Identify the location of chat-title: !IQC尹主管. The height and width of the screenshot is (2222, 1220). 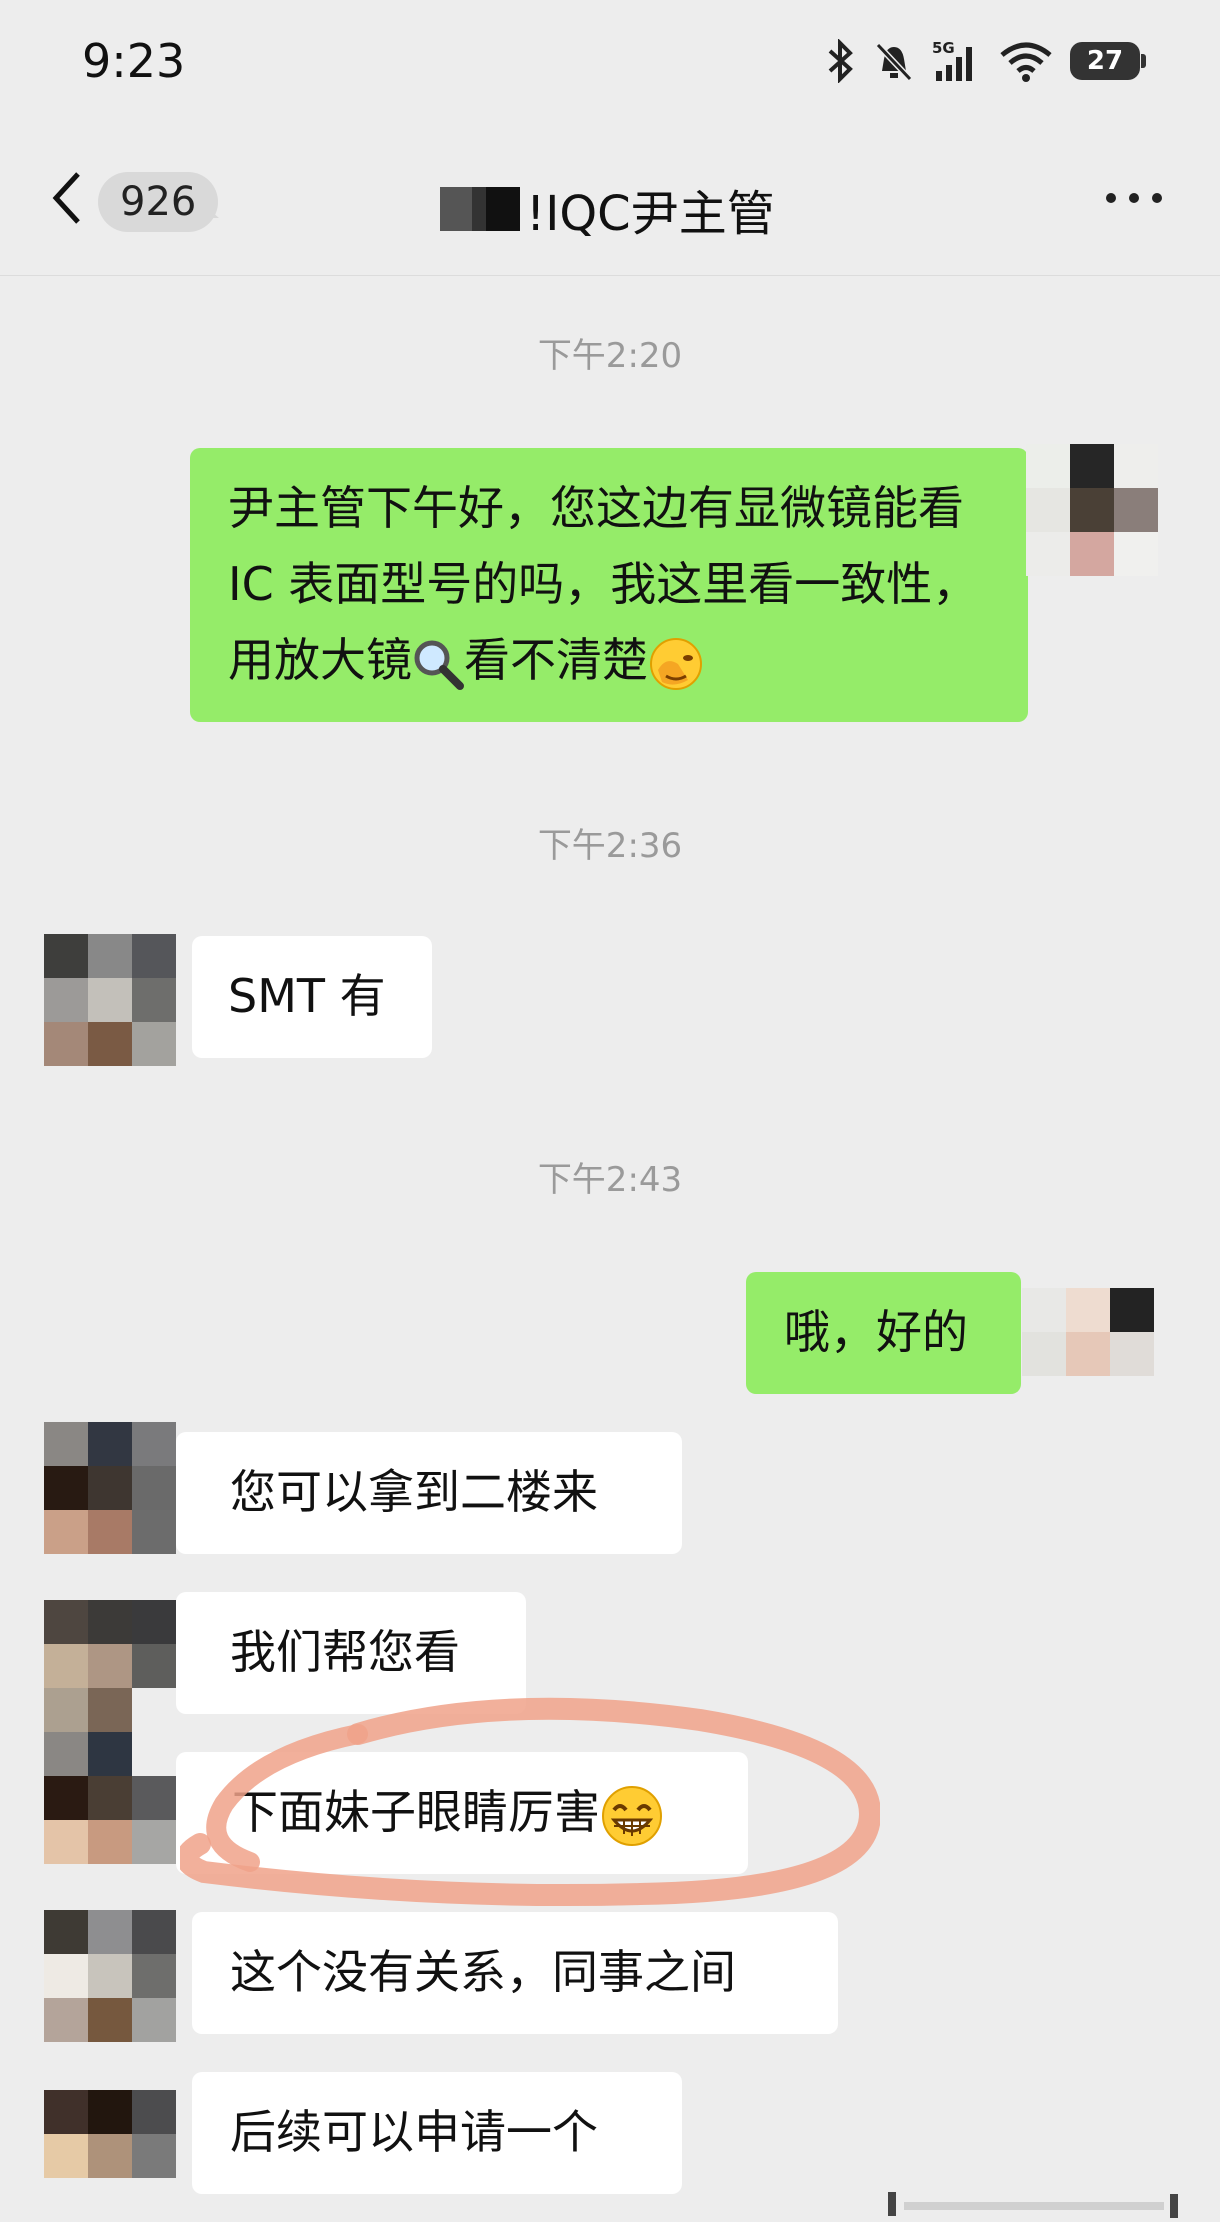
(607, 209).